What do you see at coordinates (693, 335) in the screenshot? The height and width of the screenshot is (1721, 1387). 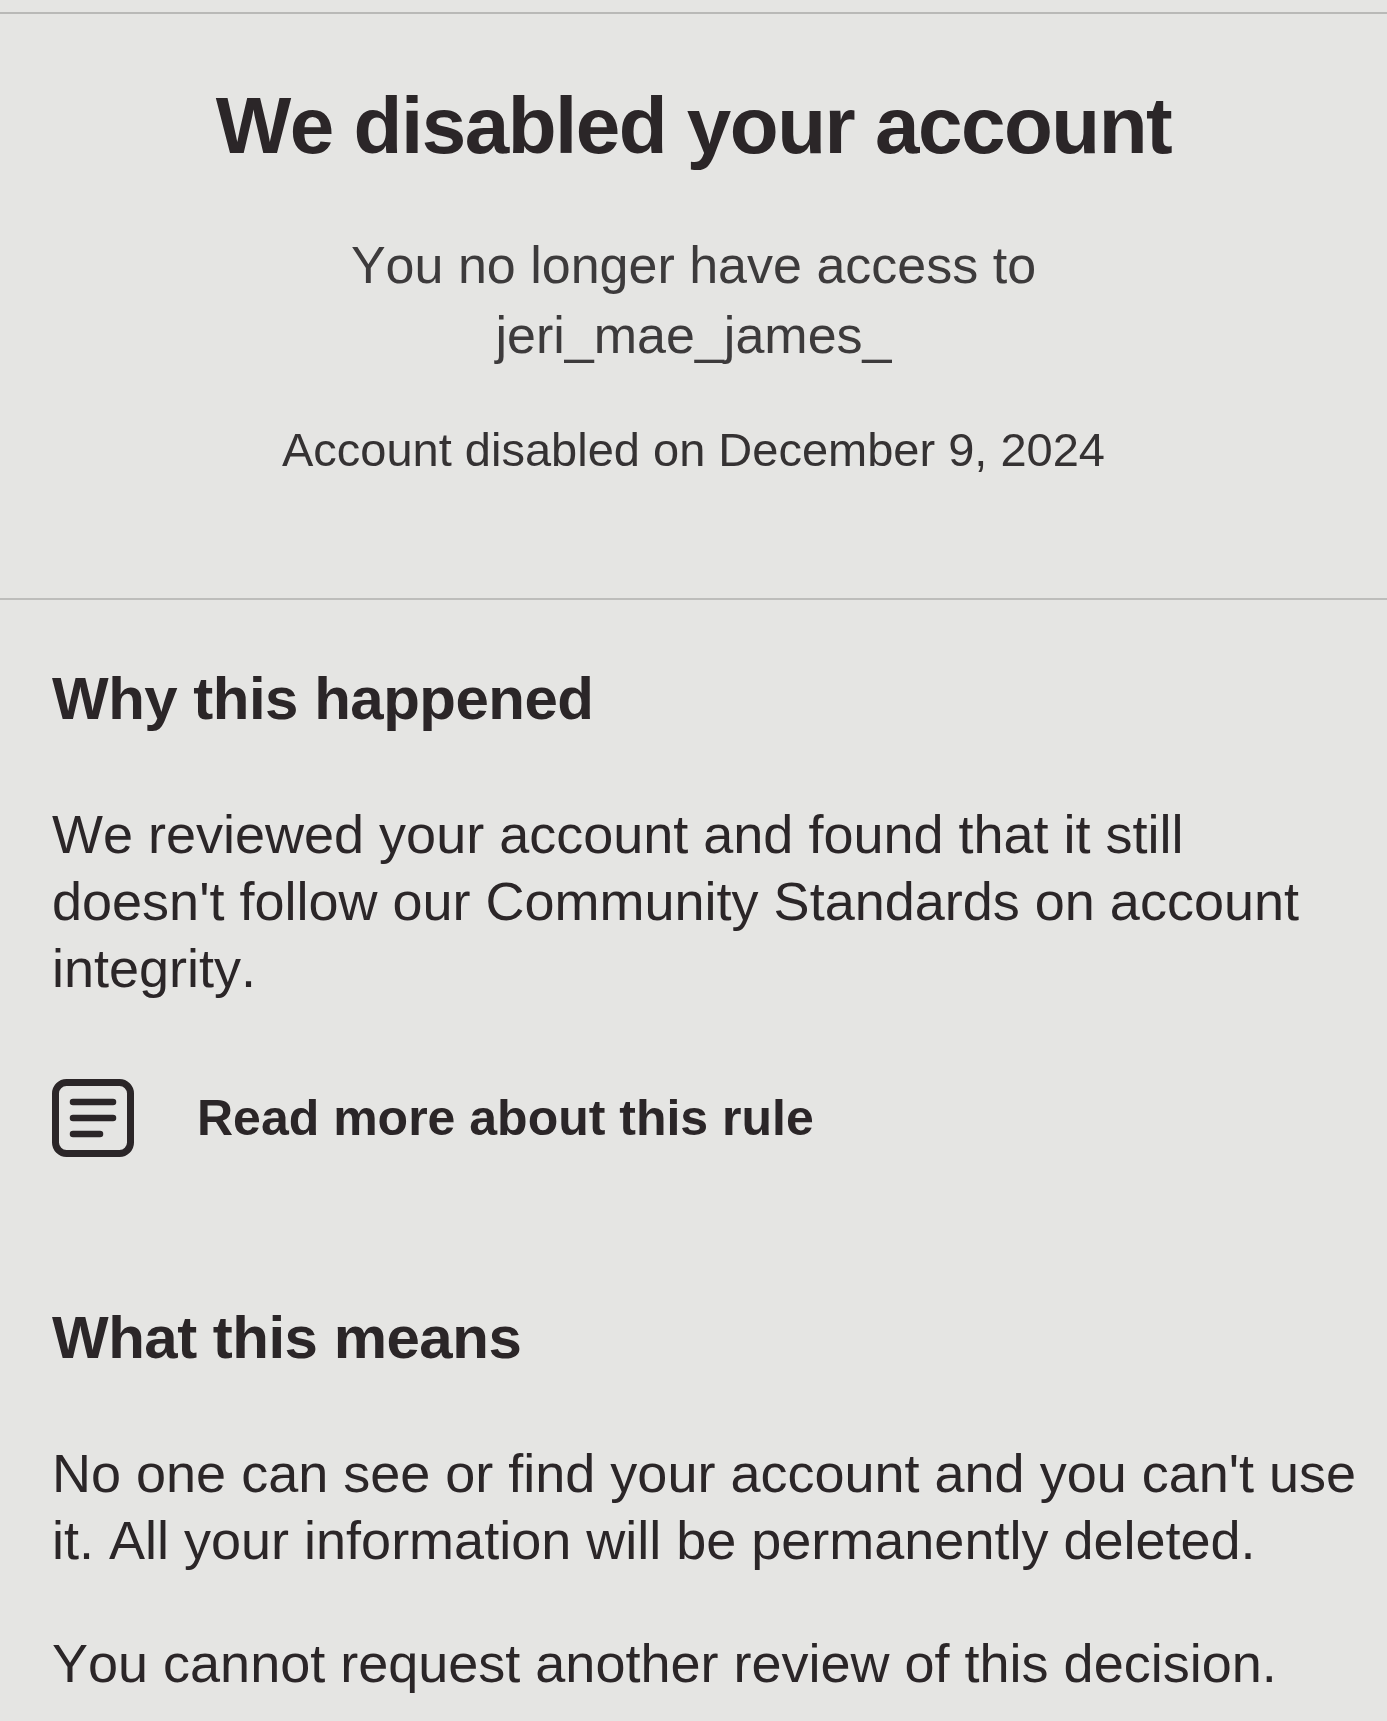 I see `username: jeri_mae_james_` at bounding box center [693, 335].